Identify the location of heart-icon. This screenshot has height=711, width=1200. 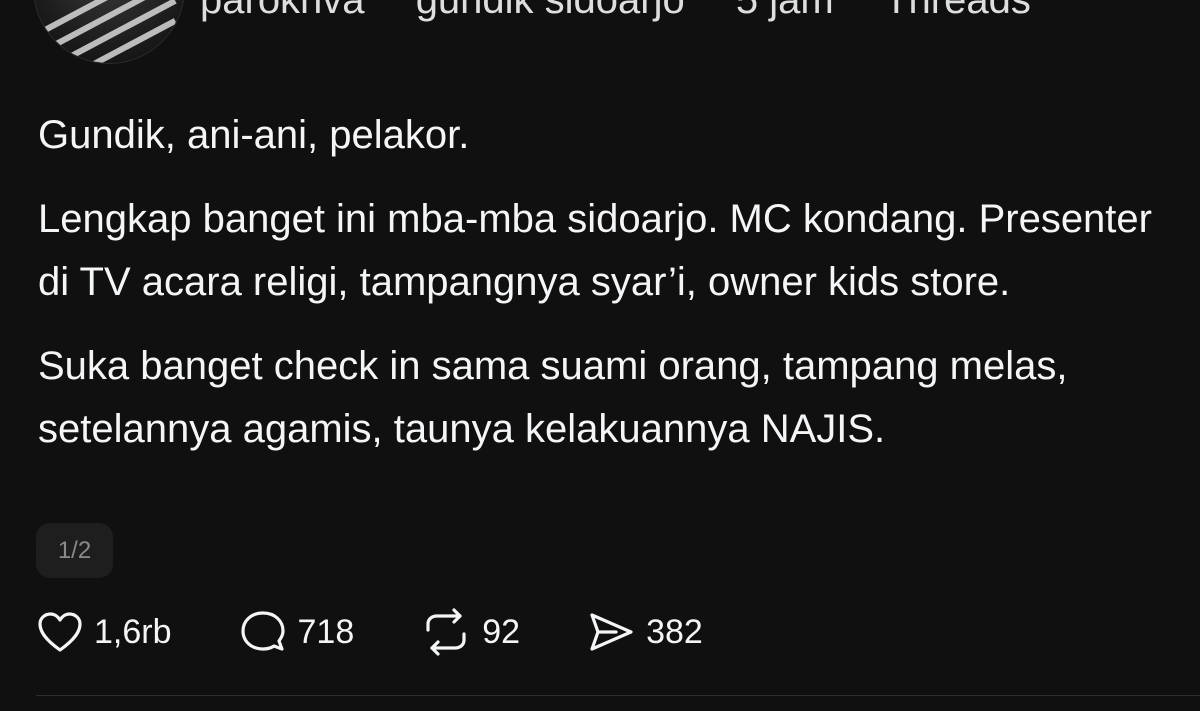
(60, 632).